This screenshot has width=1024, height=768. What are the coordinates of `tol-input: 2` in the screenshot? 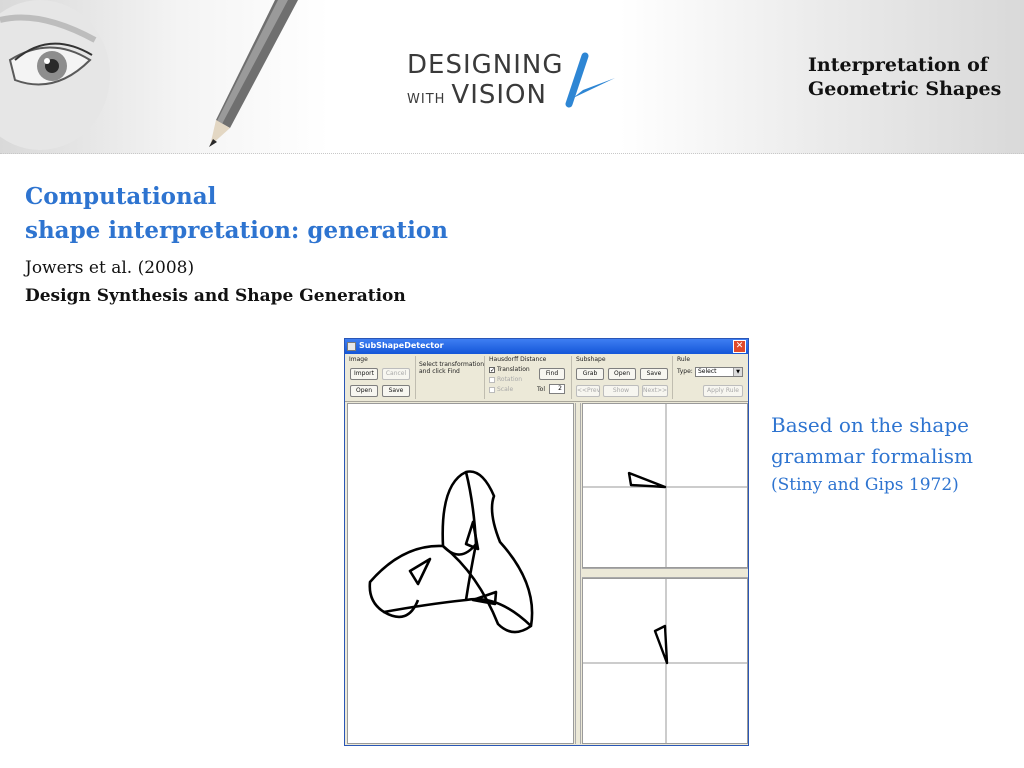 It's located at (557, 389).